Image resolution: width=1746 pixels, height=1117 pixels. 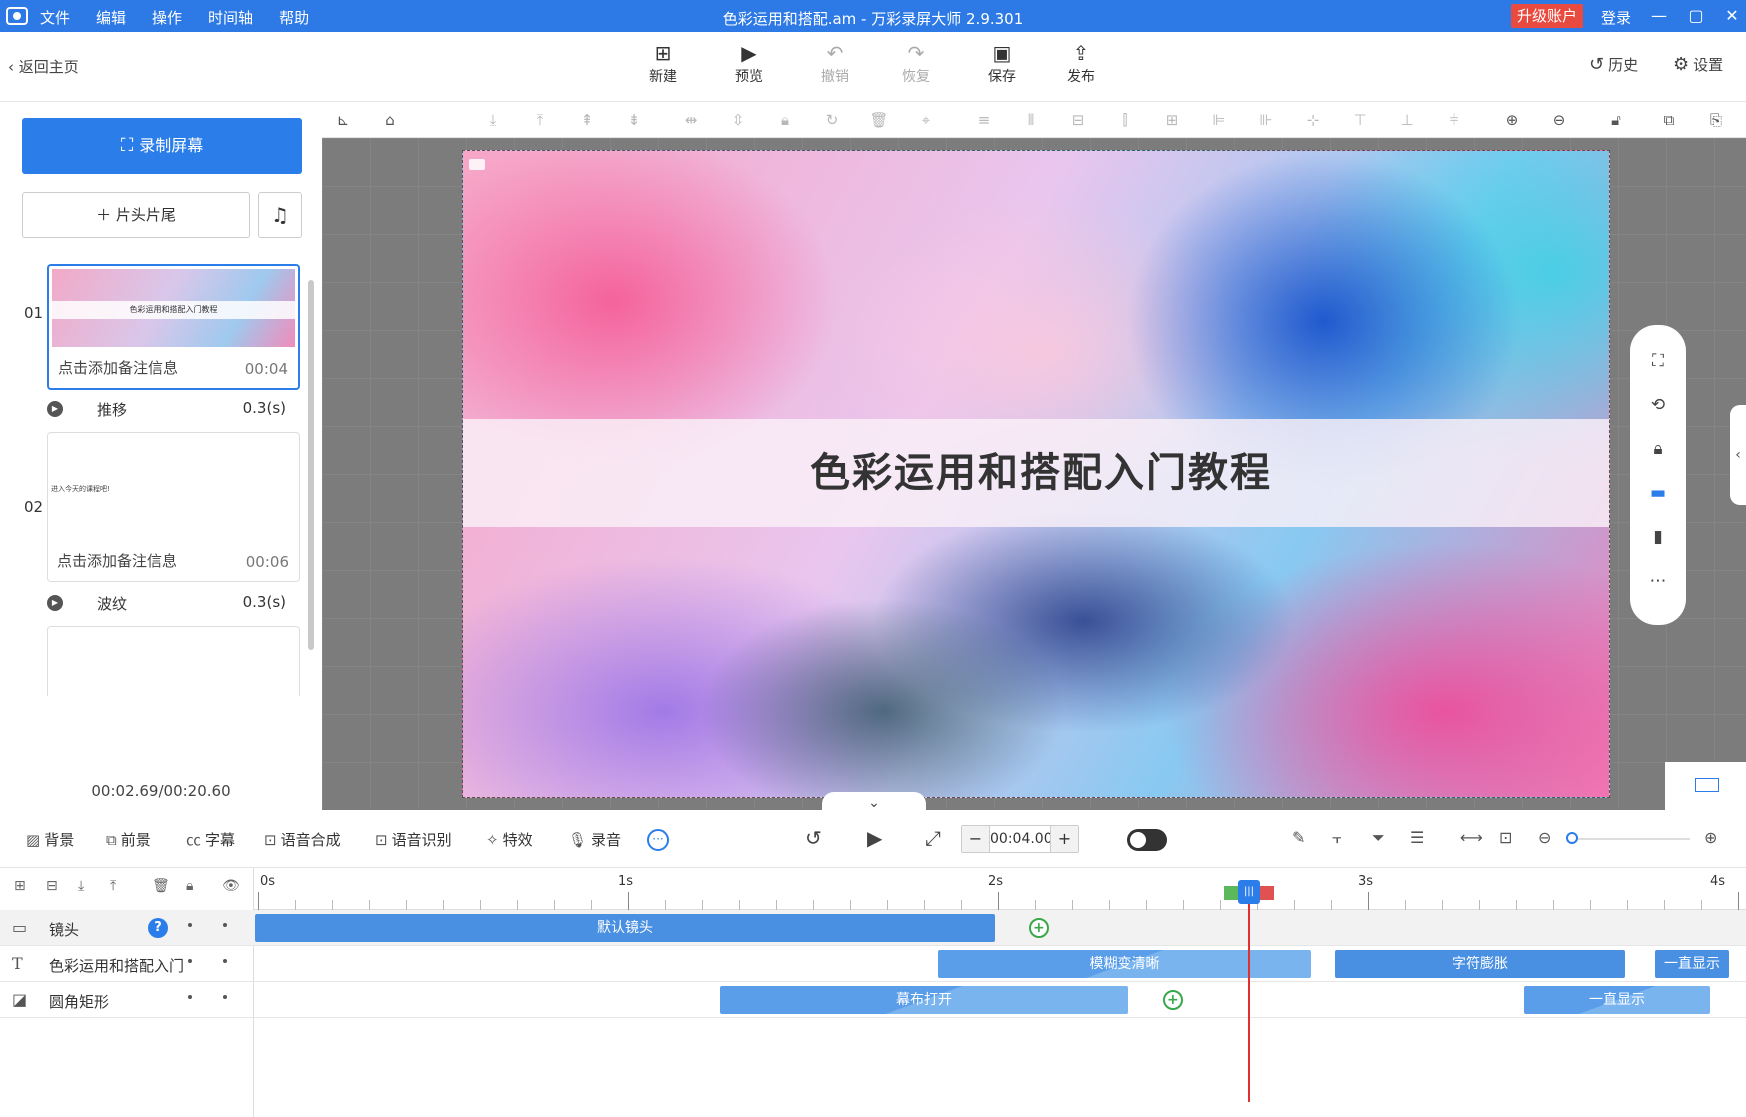 I want to click on add-folder-icon: ⊞, so click(x=20, y=886).